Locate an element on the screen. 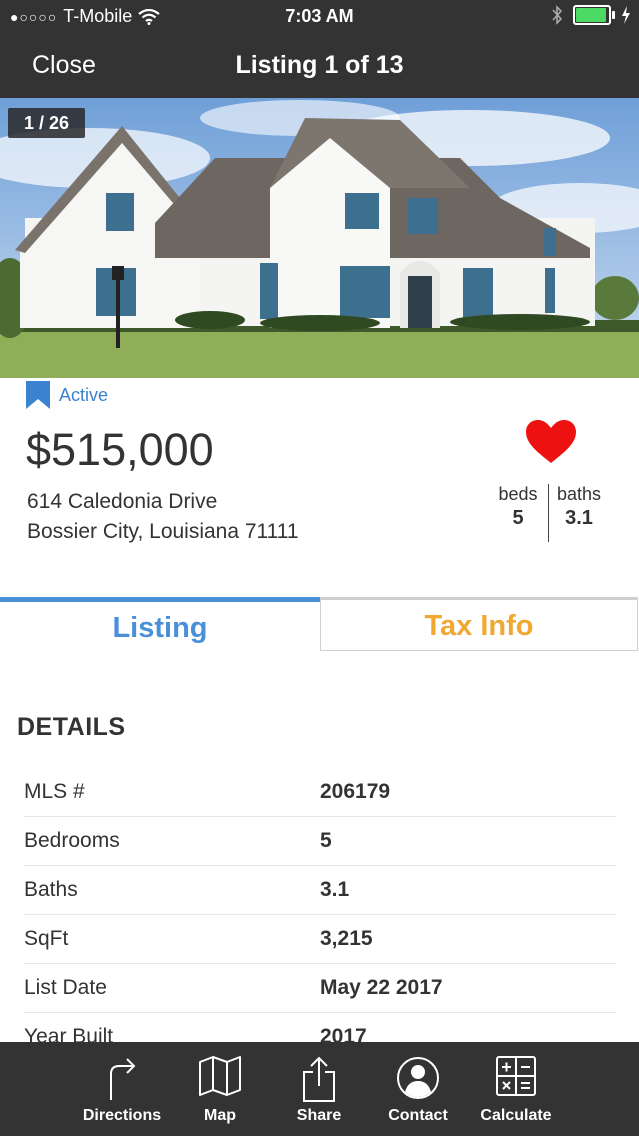 The width and height of the screenshot is (639, 1136). baths-label: baths is located at coordinates (579, 494).